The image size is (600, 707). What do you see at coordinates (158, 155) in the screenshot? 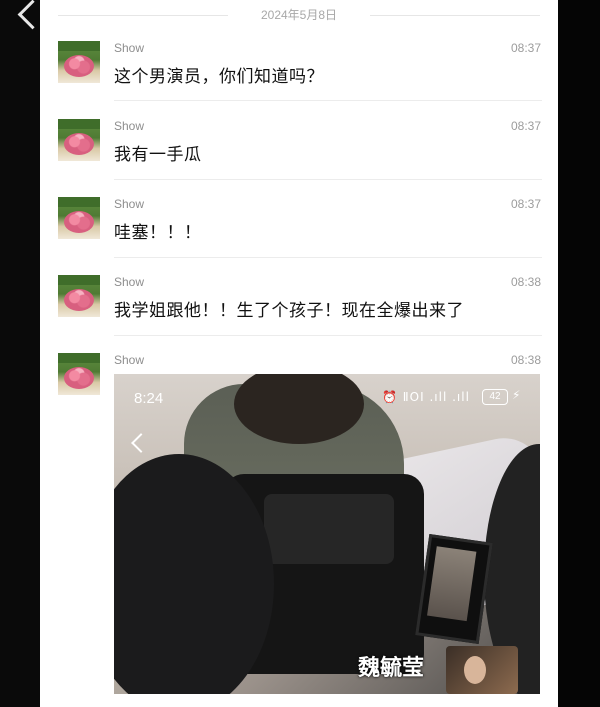
I see `message-text: 我有一手瓜` at bounding box center [158, 155].